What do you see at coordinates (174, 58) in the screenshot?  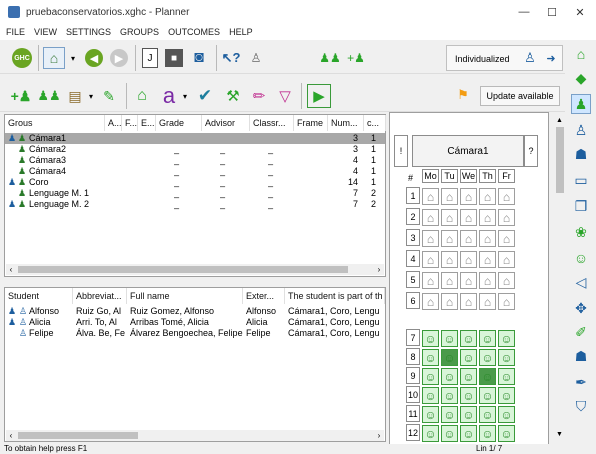 I see `save-icon: ■` at bounding box center [174, 58].